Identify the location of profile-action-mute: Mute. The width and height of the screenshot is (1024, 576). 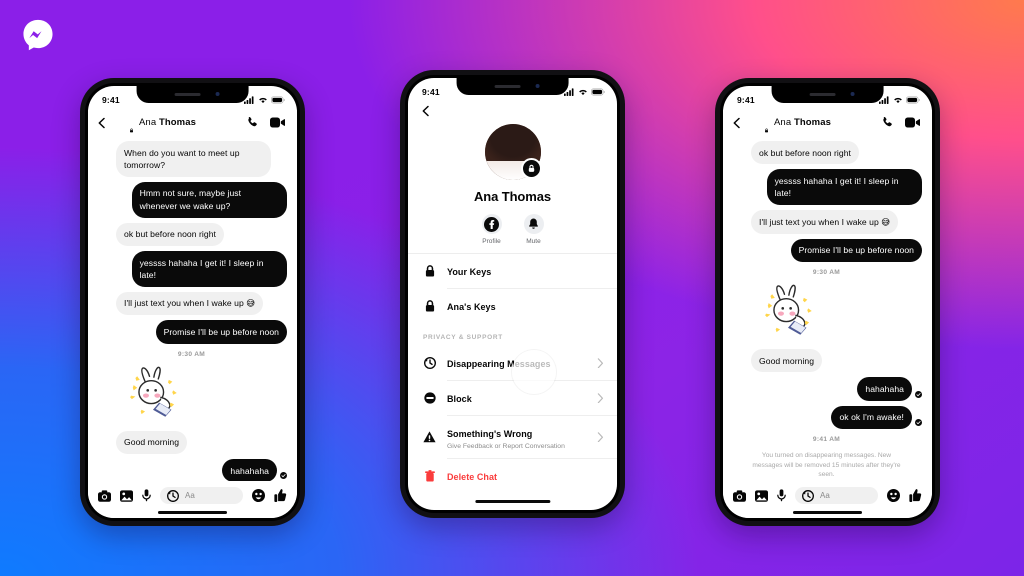
(533, 229).